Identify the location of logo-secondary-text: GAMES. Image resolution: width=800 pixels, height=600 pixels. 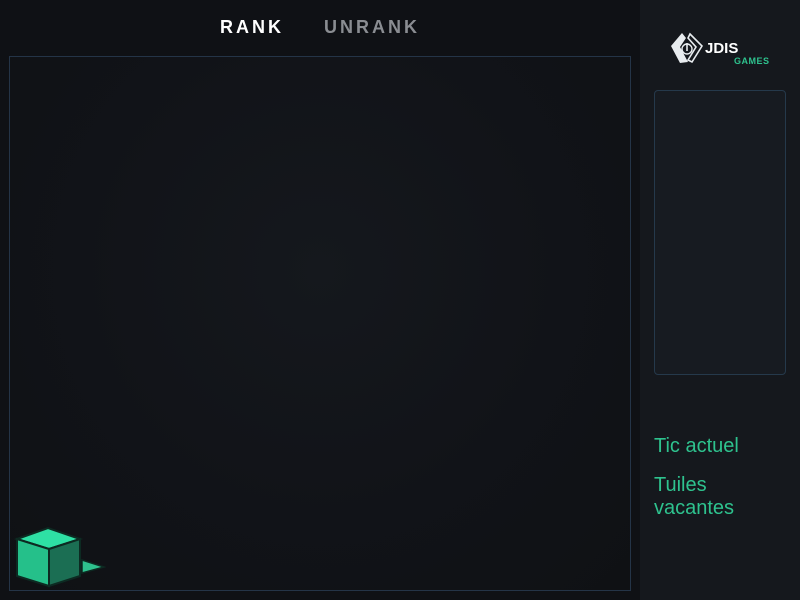
(752, 61).